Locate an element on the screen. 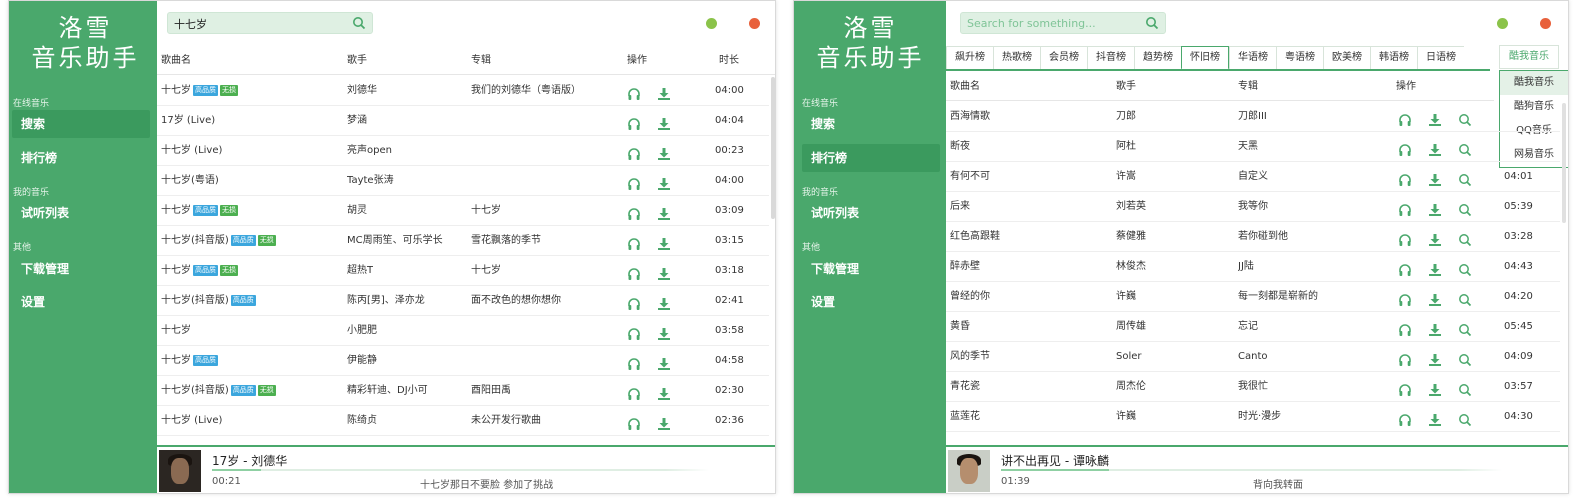 Image resolution: width=1578 pixels, height=498 pixels. table-row: 蓝莲花 许巍 时光·漫步 04:30 is located at coordinates (1253, 417).